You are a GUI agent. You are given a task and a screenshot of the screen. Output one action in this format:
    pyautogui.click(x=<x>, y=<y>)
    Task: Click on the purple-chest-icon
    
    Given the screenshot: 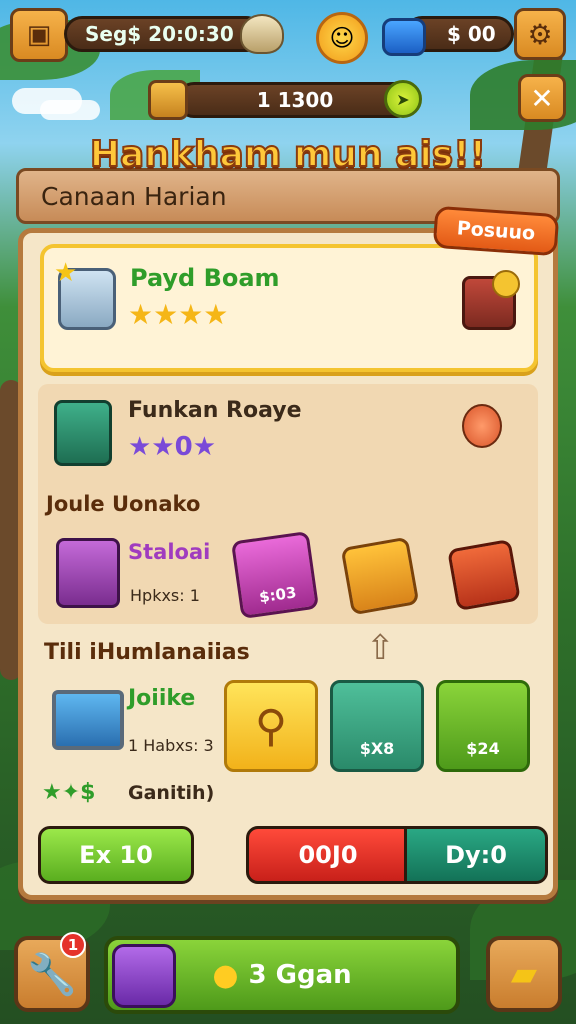 What is the action you would take?
    pyautogui.click(x=88, y=573)
    